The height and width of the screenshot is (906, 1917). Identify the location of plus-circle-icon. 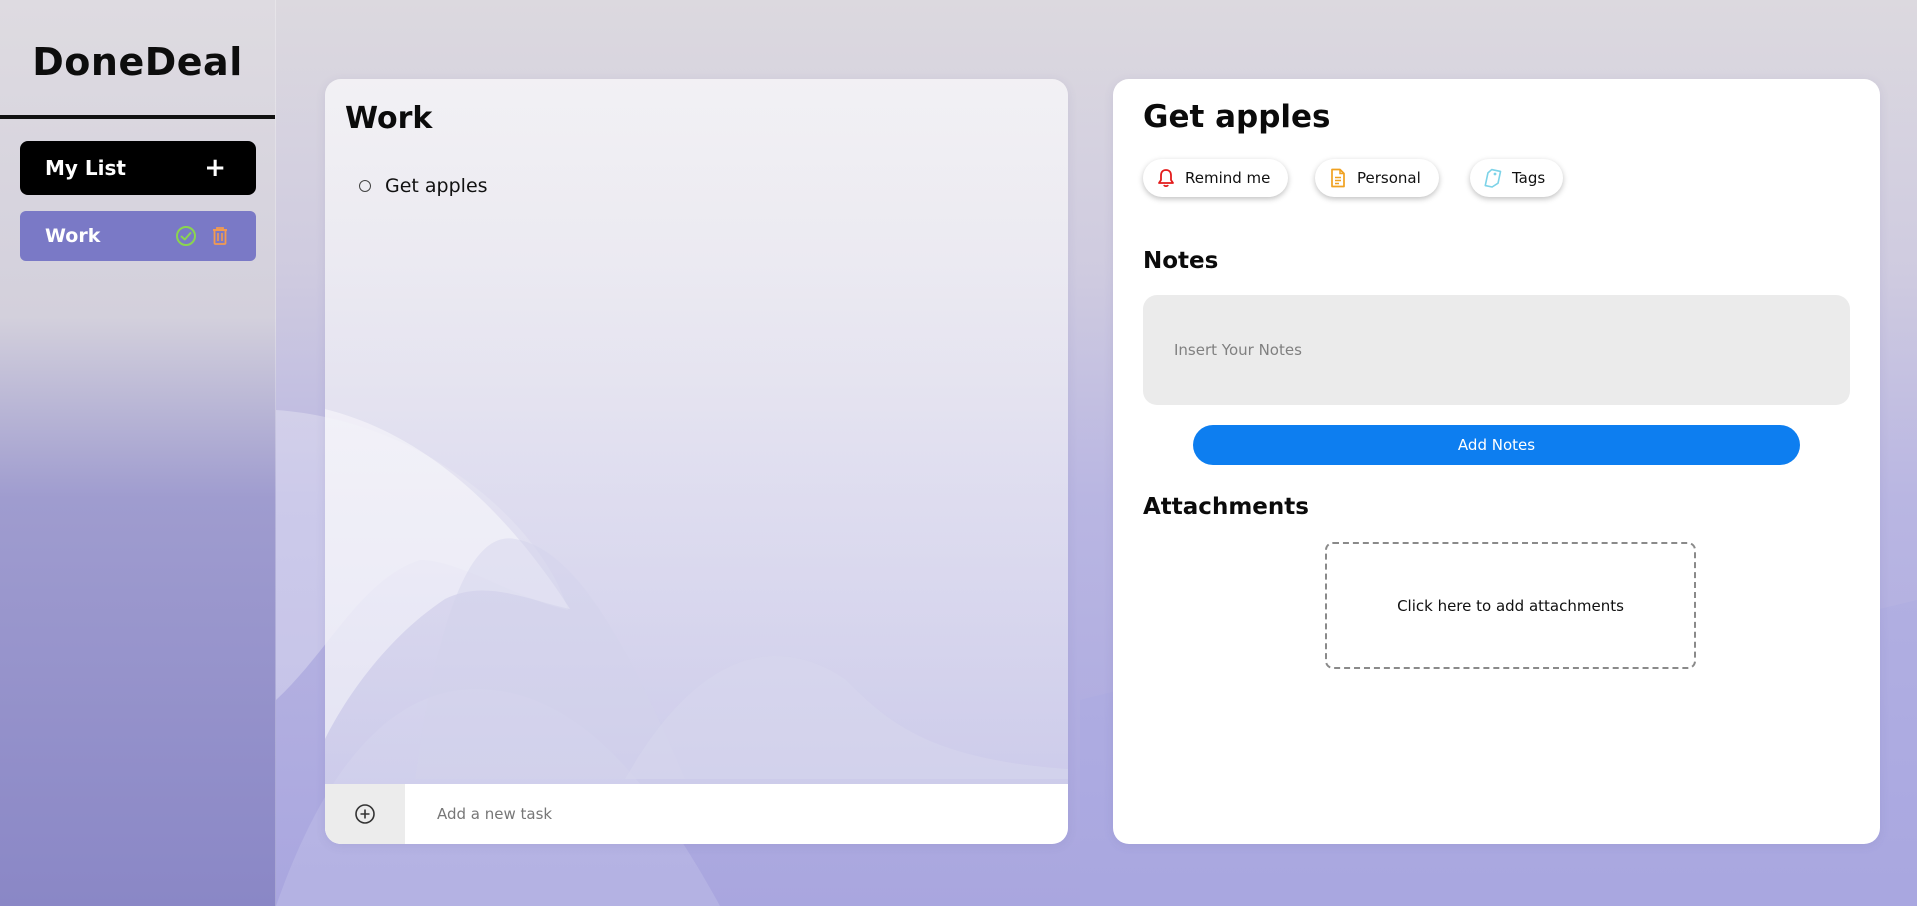
(365, 814).